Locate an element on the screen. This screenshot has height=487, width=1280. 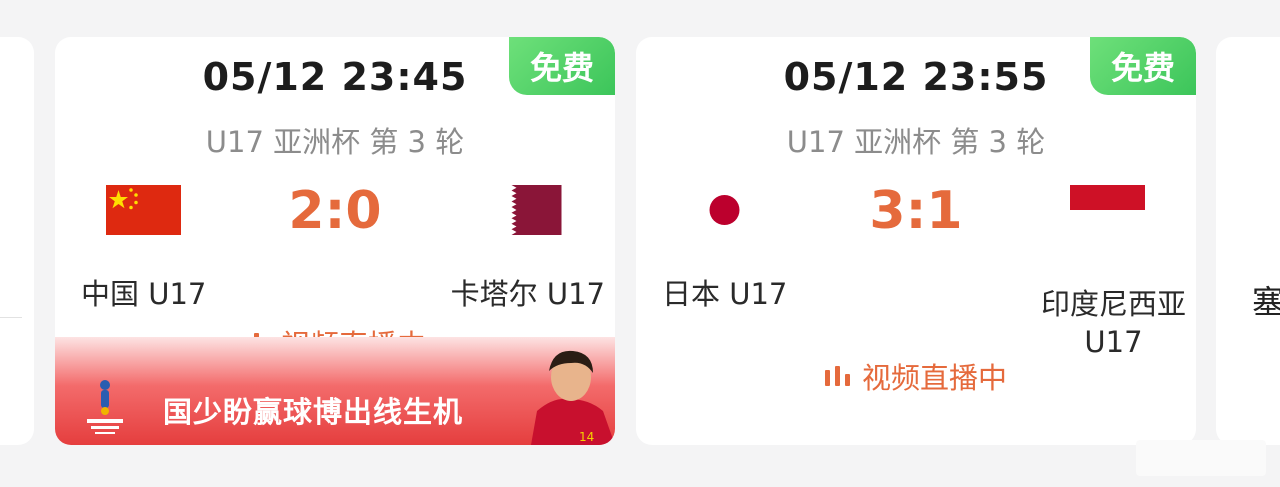
match-time: 05/12 23:55 is located at coordinates (916, 77).